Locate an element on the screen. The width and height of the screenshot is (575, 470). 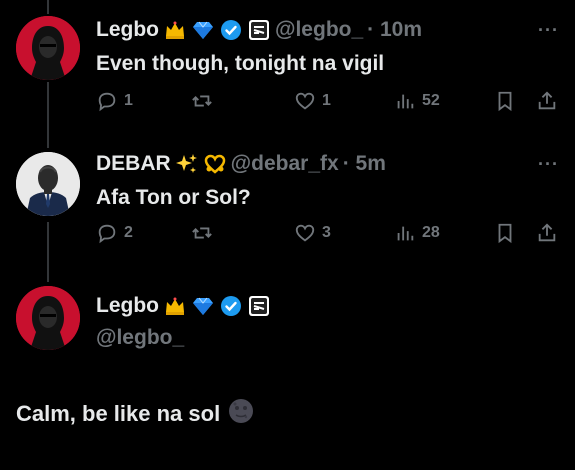
display-name: DEBAR is located at coordinates (133, 164).